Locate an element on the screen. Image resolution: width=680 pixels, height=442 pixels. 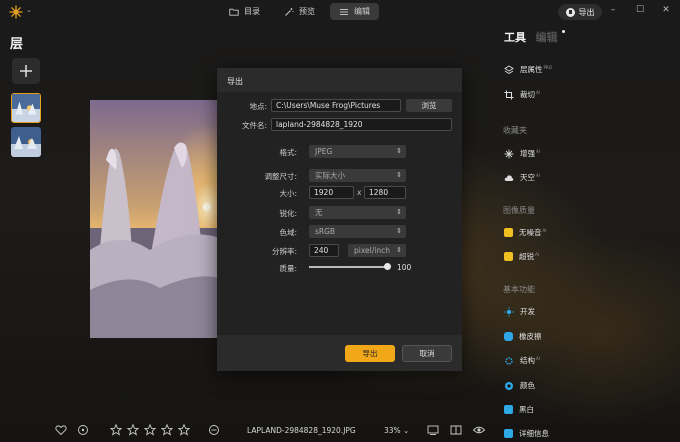
tool-color: 颜色 is located at coordinates (519, 385).